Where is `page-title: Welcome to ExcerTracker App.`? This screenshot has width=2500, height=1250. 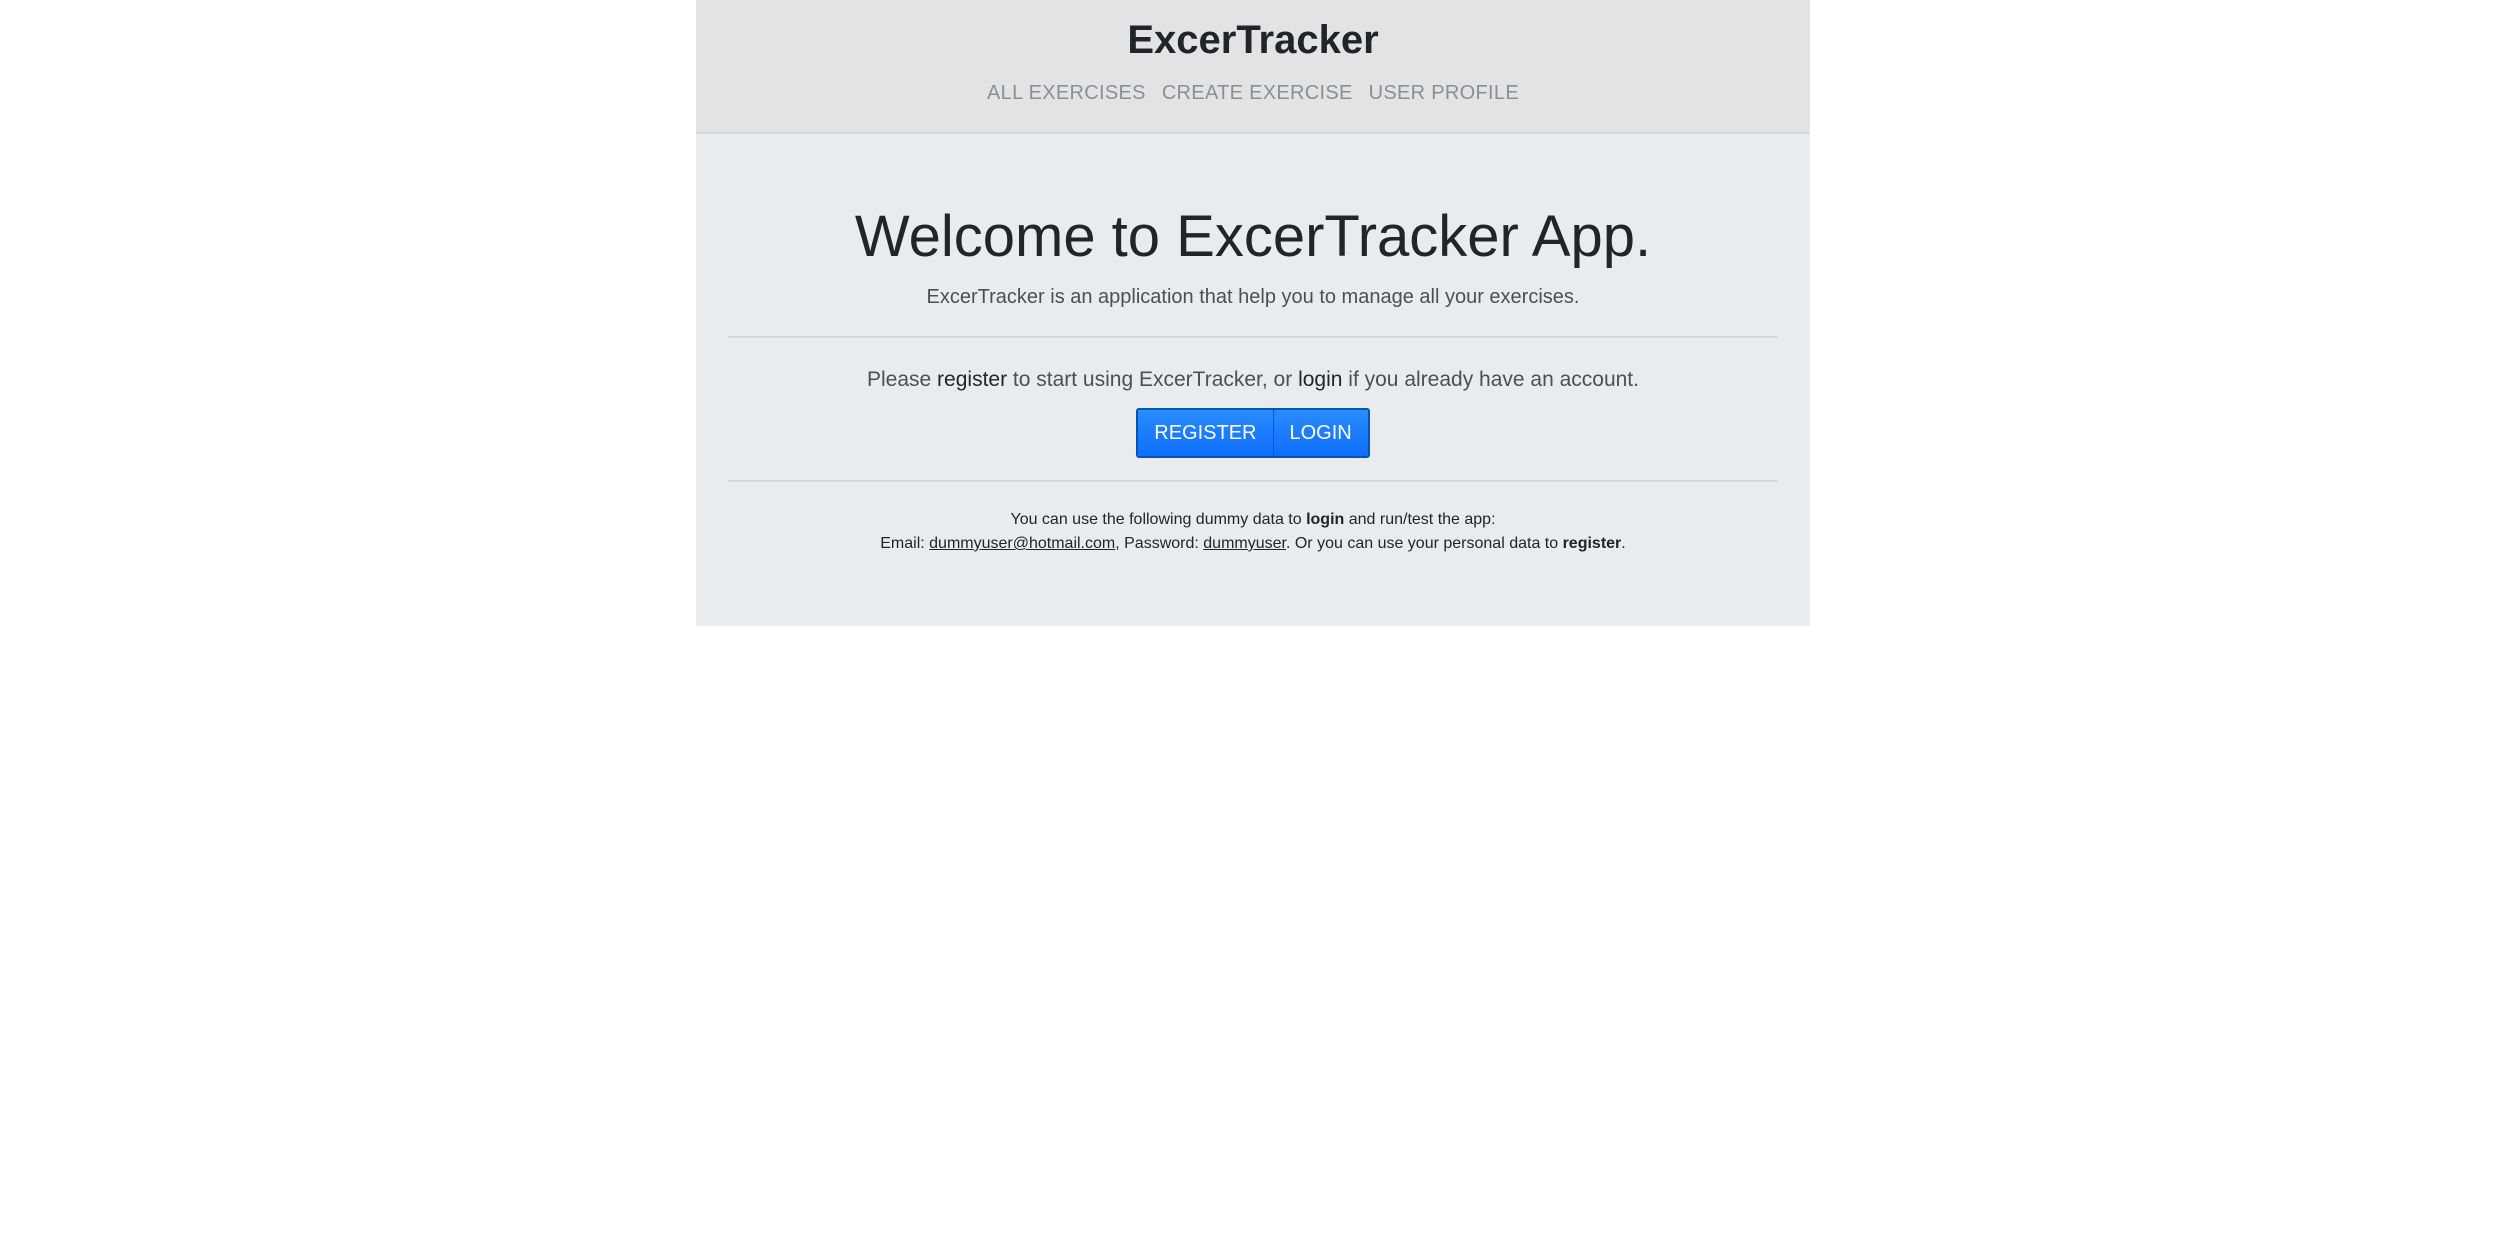
page-title: Welcome to ExcerTracker App. is located at coordinates (1253, 236).